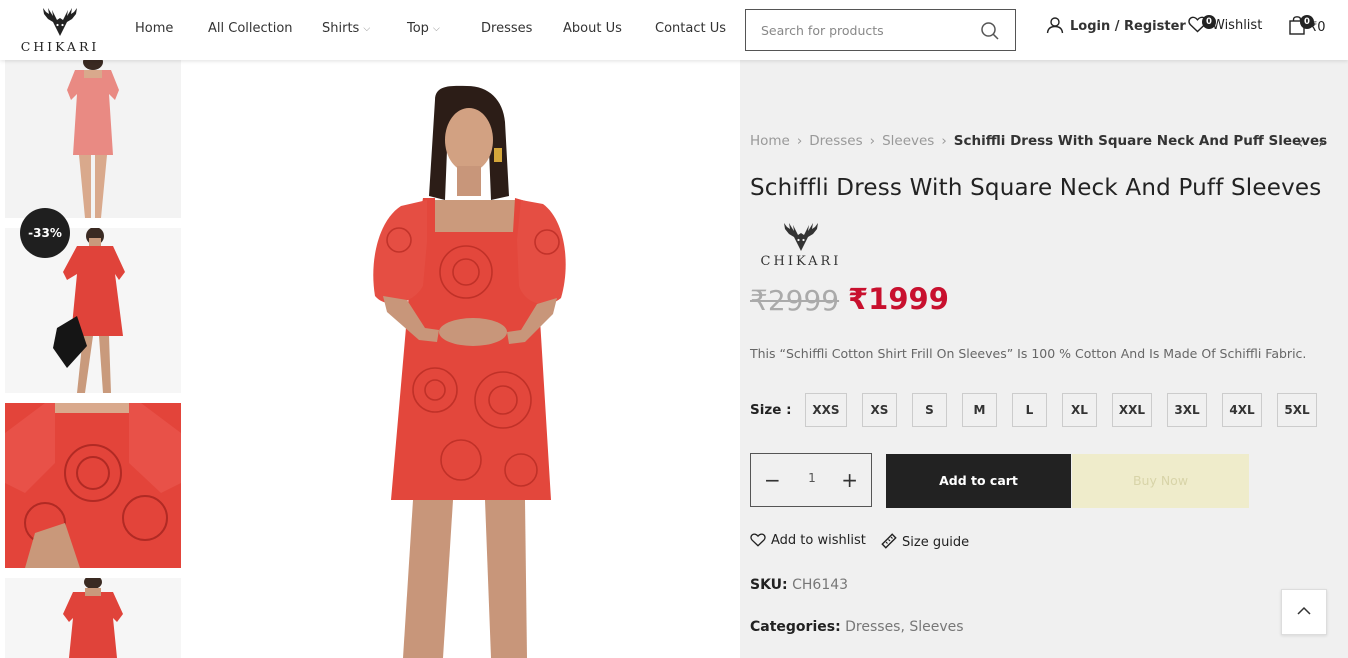 This screenshot has width=1348, height=658. I want to click on dress-back-image, so click(93, 618).